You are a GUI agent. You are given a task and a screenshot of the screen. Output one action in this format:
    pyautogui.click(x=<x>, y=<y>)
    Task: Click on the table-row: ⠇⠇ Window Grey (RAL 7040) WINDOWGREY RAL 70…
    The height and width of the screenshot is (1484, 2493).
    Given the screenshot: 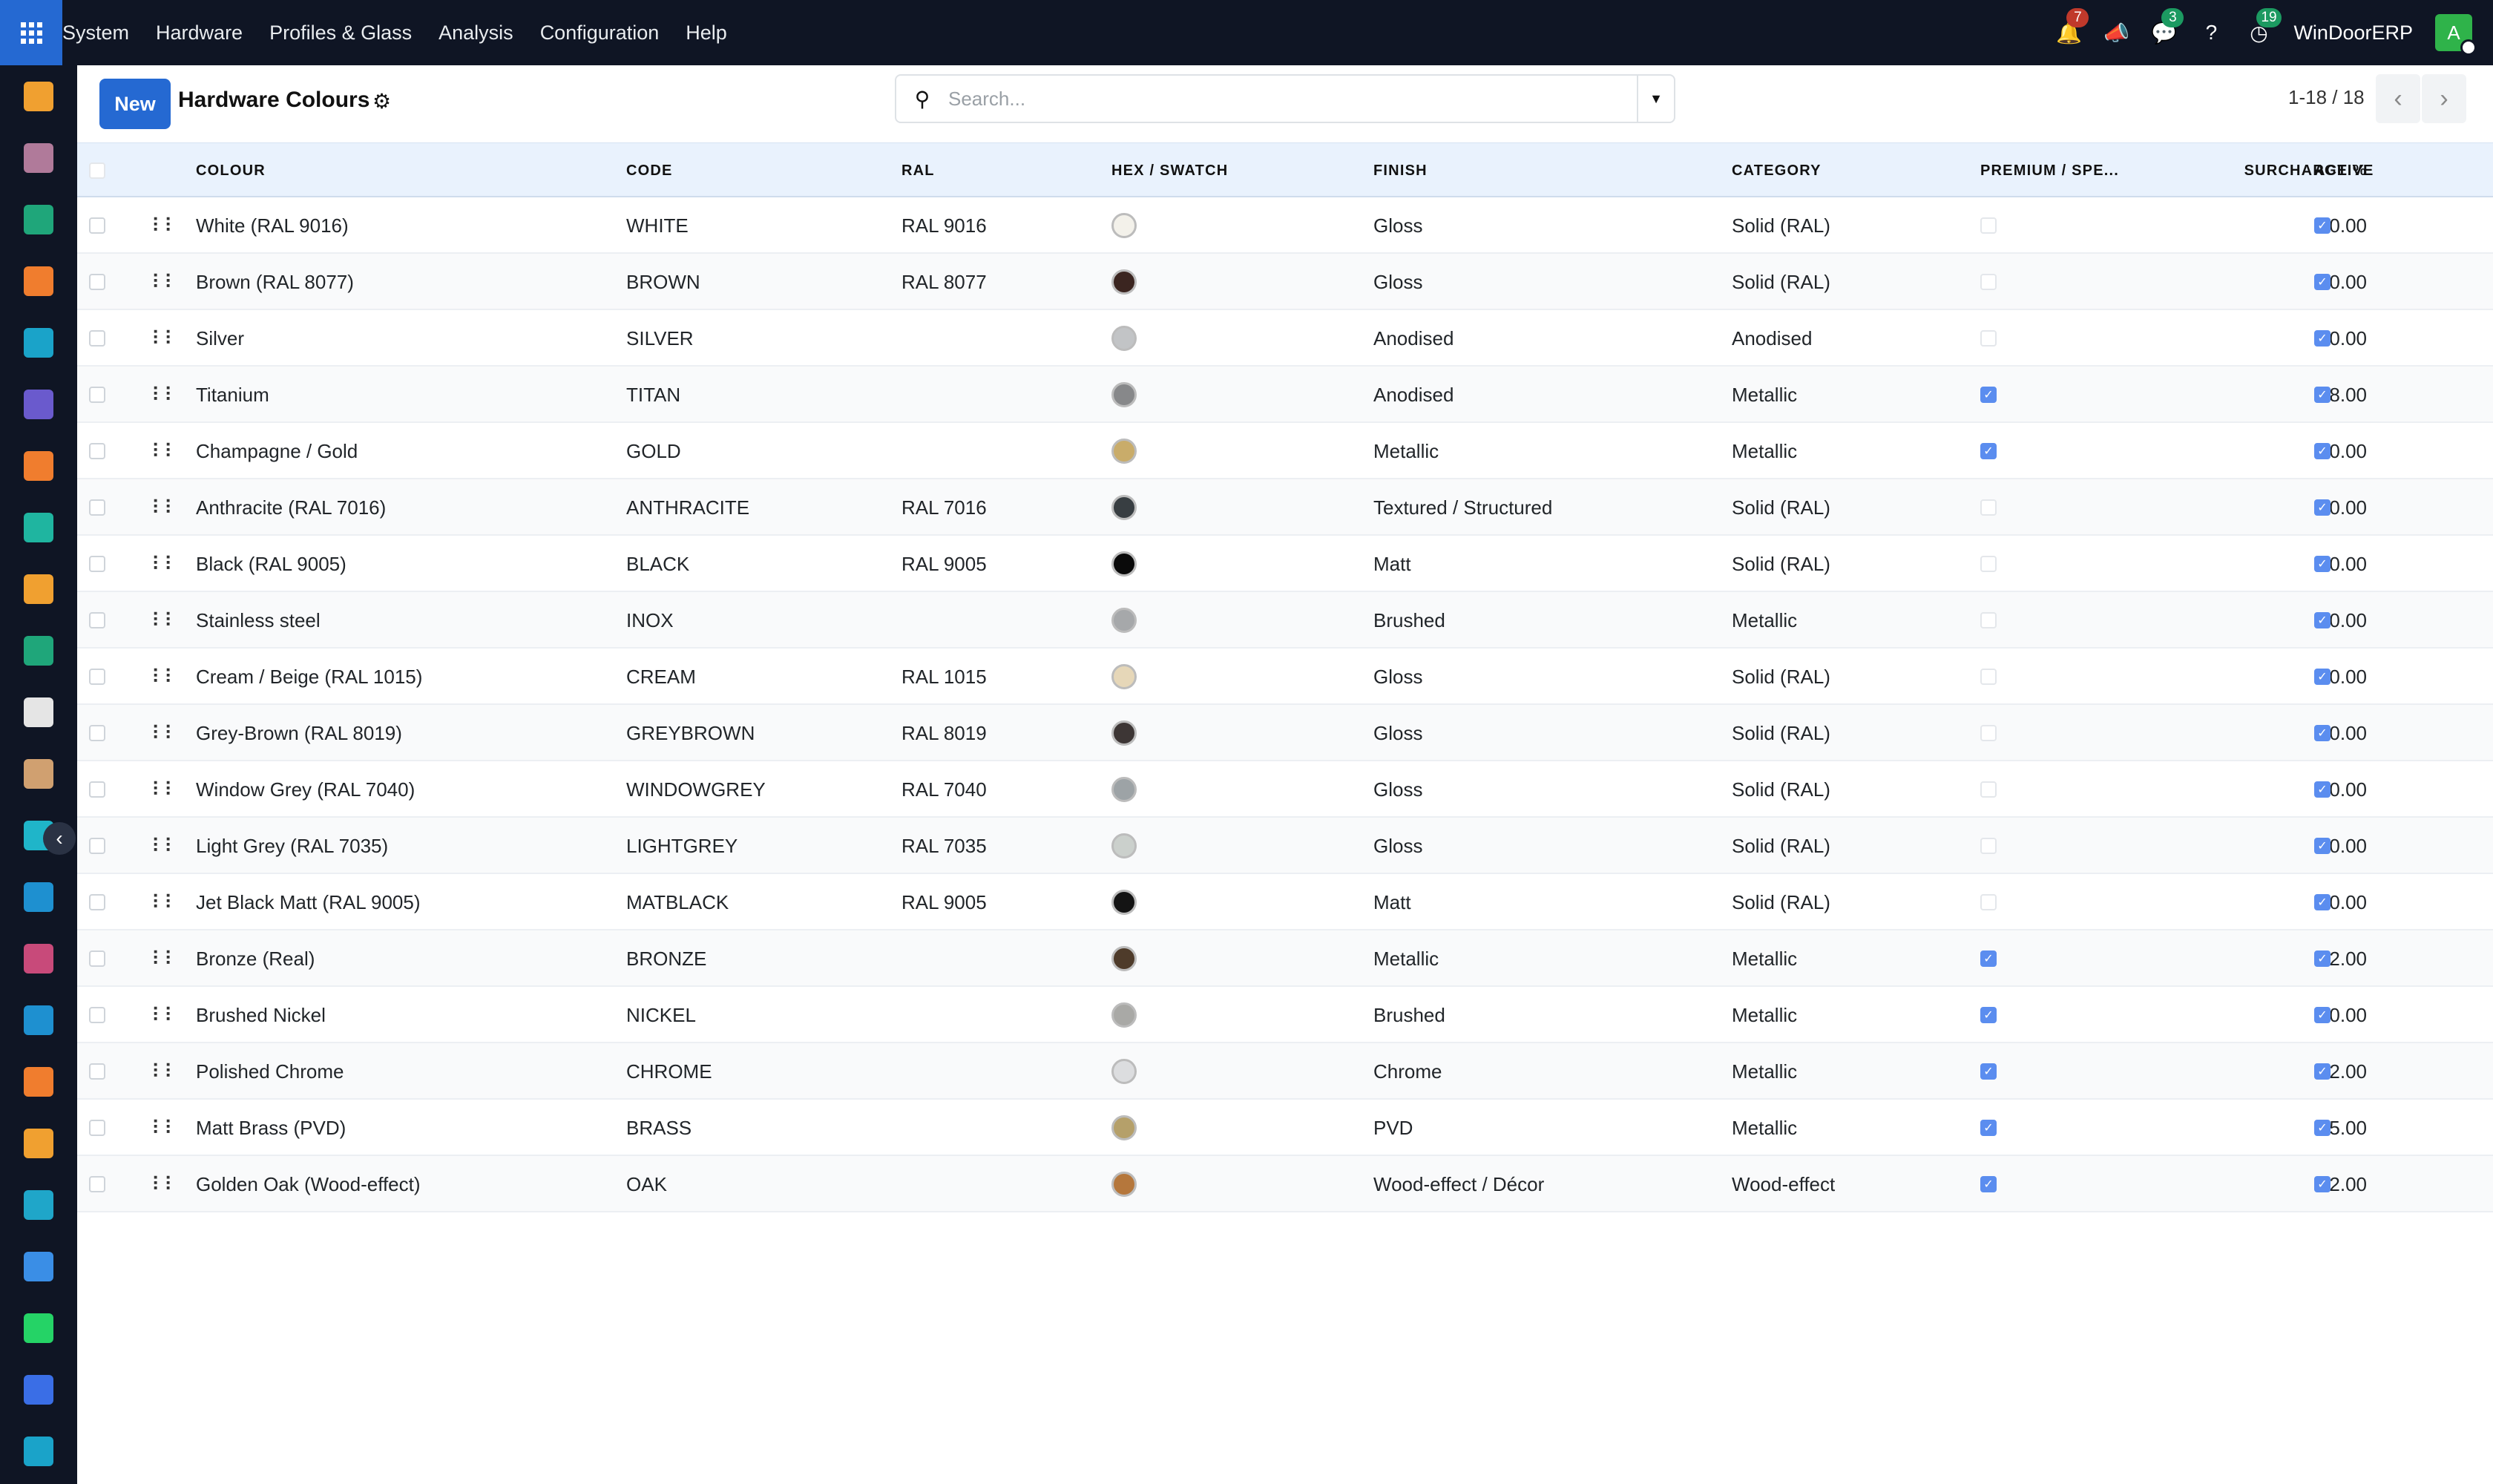 What is the action you would take?
    pyautogui.click(x=1285, y=789)
    